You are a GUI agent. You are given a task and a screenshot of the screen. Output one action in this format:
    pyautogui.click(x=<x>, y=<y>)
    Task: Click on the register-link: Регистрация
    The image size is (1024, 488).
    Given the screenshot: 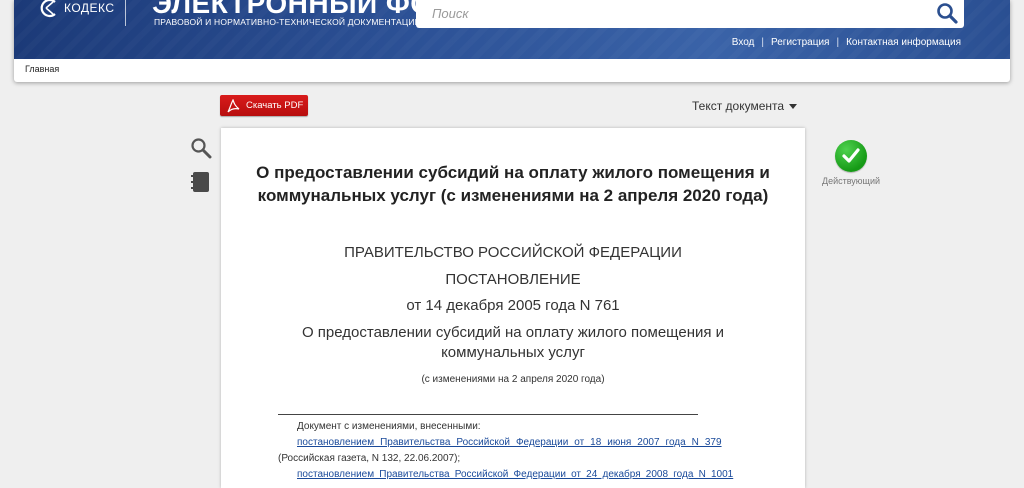 What is the action you would take?
    pyautogui.click(x=800, y=42)
    